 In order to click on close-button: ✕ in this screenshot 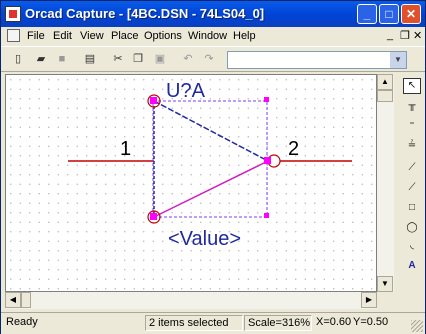, I will do `click(411, 14)`.